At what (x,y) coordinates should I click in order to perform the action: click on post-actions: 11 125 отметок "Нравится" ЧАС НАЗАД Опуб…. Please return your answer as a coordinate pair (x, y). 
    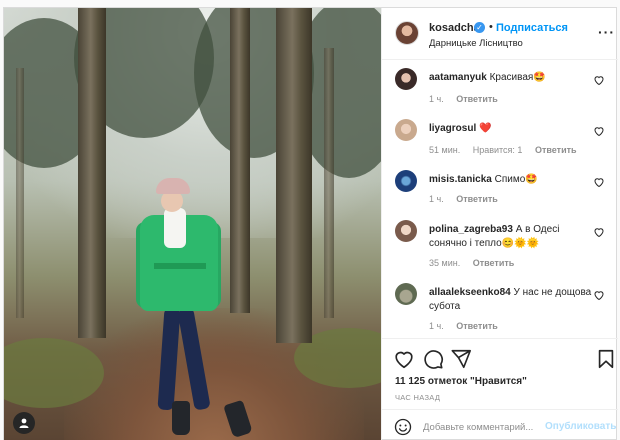
    Looking at the image, I should click on (500, 389).